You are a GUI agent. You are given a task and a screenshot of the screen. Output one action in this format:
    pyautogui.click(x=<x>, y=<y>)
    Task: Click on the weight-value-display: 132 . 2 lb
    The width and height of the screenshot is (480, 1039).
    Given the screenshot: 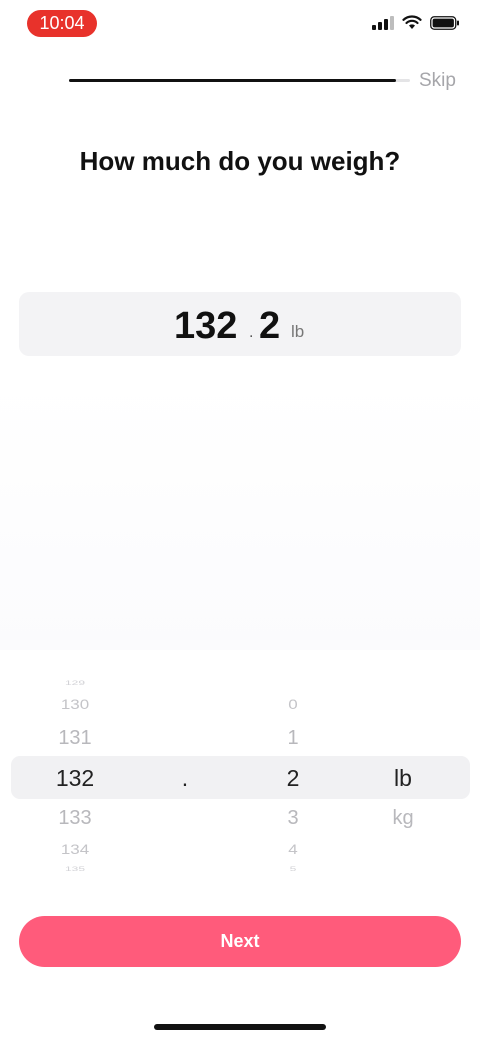 What is the action you would take?
    pyautogui.click(x=240, y=324)
    